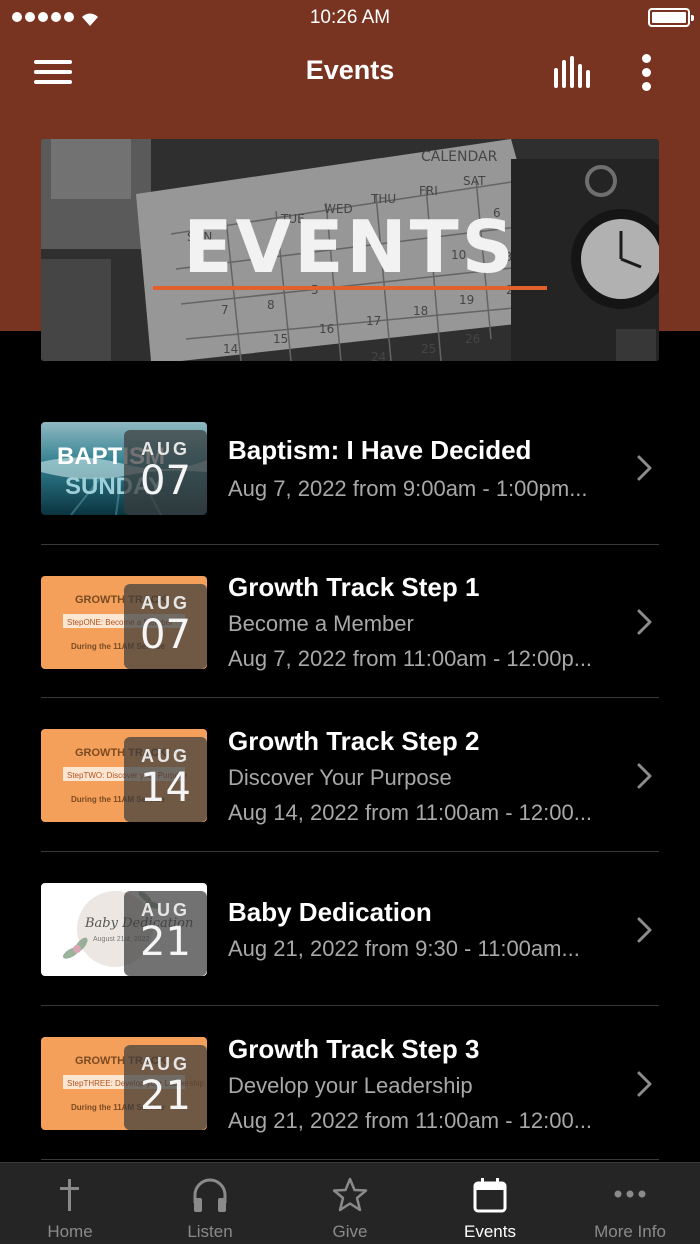 This screenshot has width=700, height=1244. Describe the element at coordinates (210, 1231) in the screenshot. I see `tab-label: Listen` at that location.